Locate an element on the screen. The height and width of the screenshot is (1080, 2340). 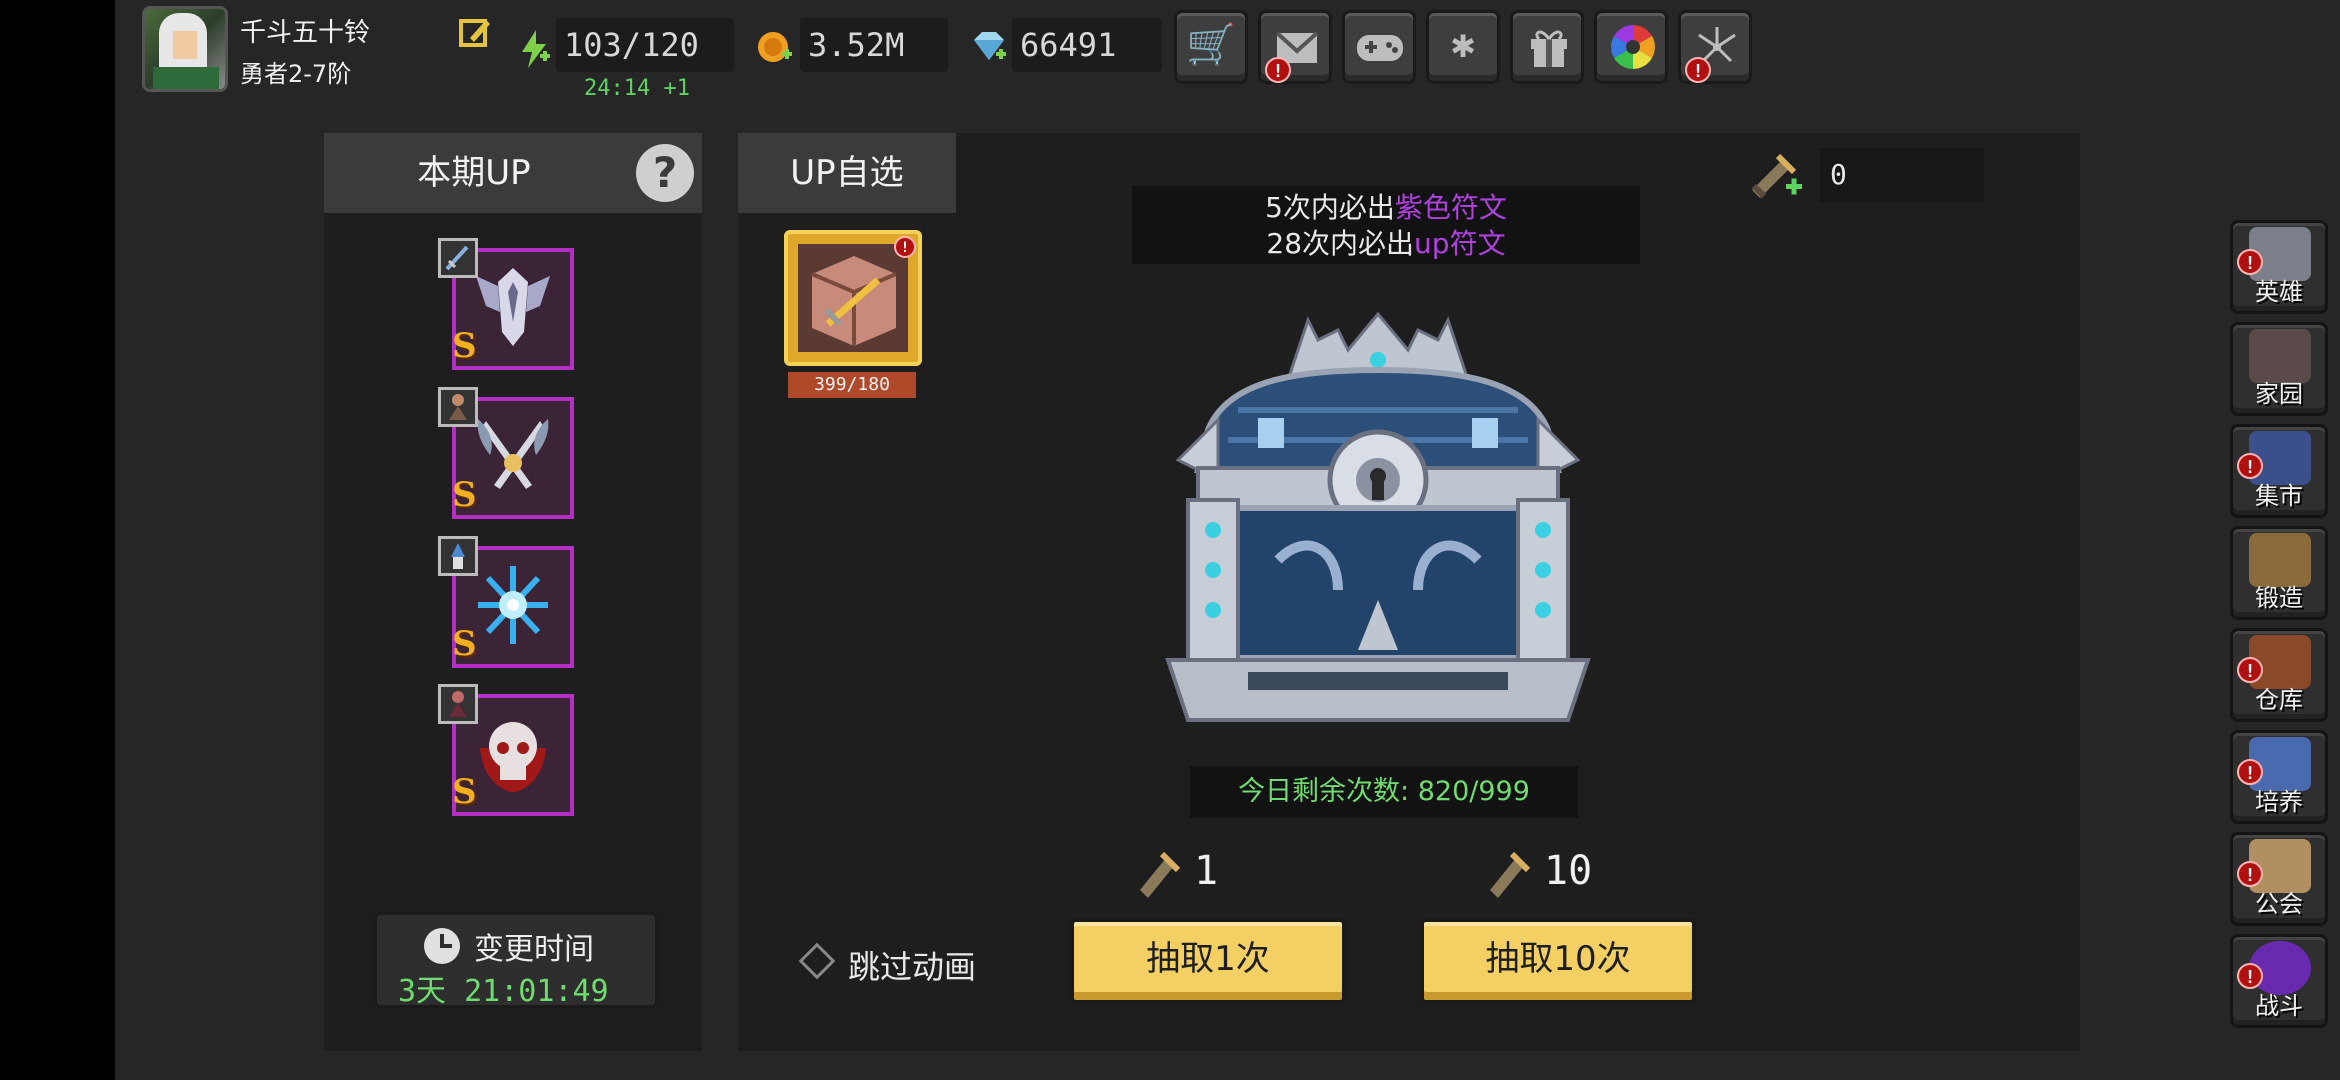
hero-dark-icon is located at coordinates (458, 704).